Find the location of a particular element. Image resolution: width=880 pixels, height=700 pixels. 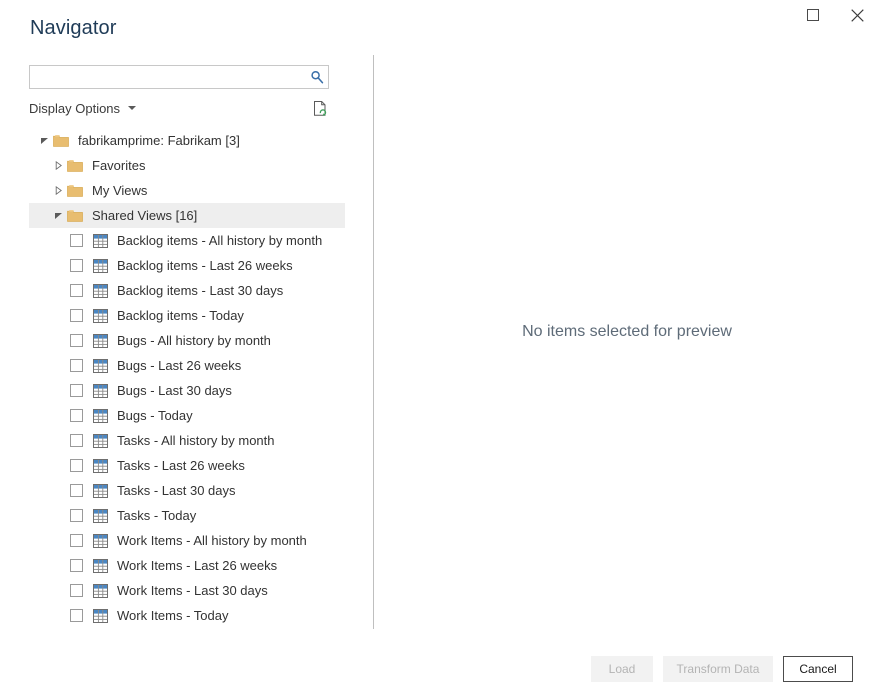

tree-table-row: Backlog items - Last 26 weeks is located at coordinates (187, 265).